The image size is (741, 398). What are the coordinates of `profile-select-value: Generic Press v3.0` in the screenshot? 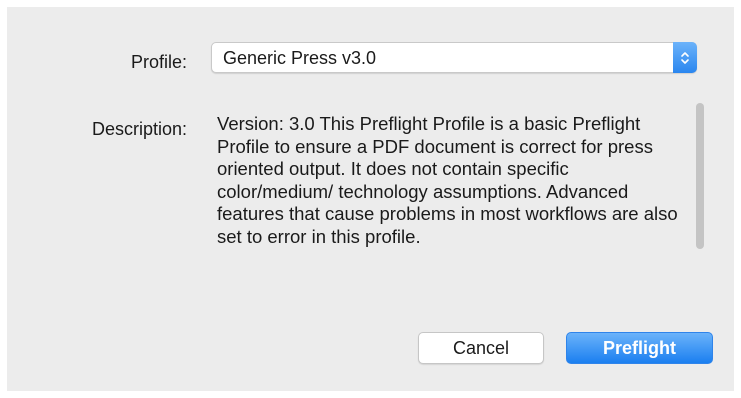 It's located at (300, 58).